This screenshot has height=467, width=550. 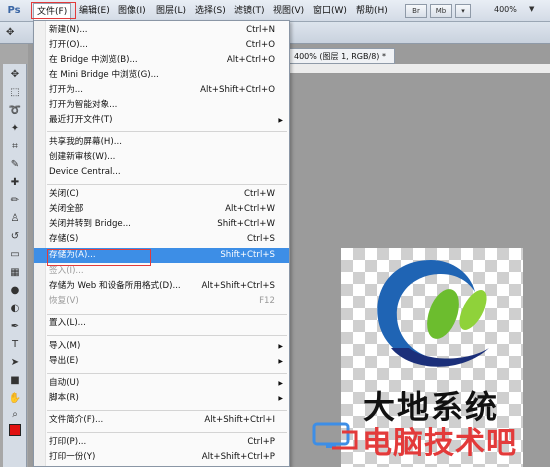 What do you see at coordinates (439, 443) in the screenshot?
I see `watermark-text: 电脑技术吧` at bounding box center [439, 443].